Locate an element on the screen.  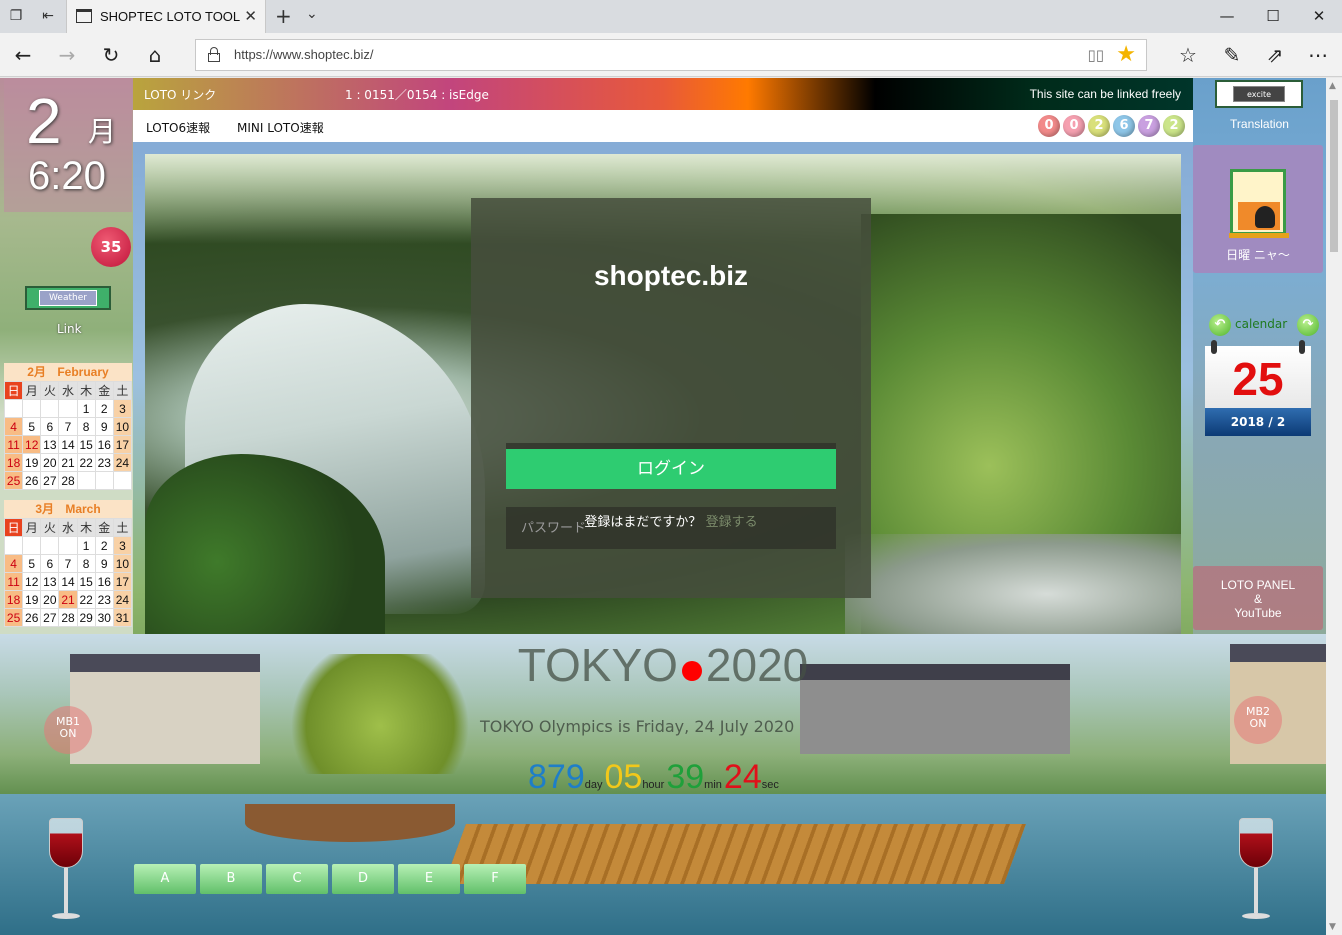
scroll-up-icon: ▲ is located at coordinates (1332, 86).